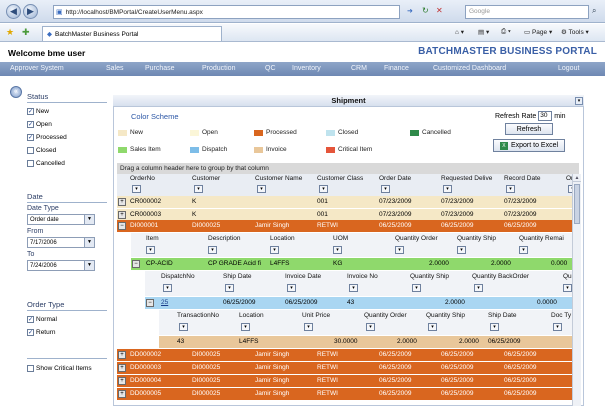 The width and height of the screenshot is (605, 406). I want to click on browser-search-input: Google, so click(527, 12).